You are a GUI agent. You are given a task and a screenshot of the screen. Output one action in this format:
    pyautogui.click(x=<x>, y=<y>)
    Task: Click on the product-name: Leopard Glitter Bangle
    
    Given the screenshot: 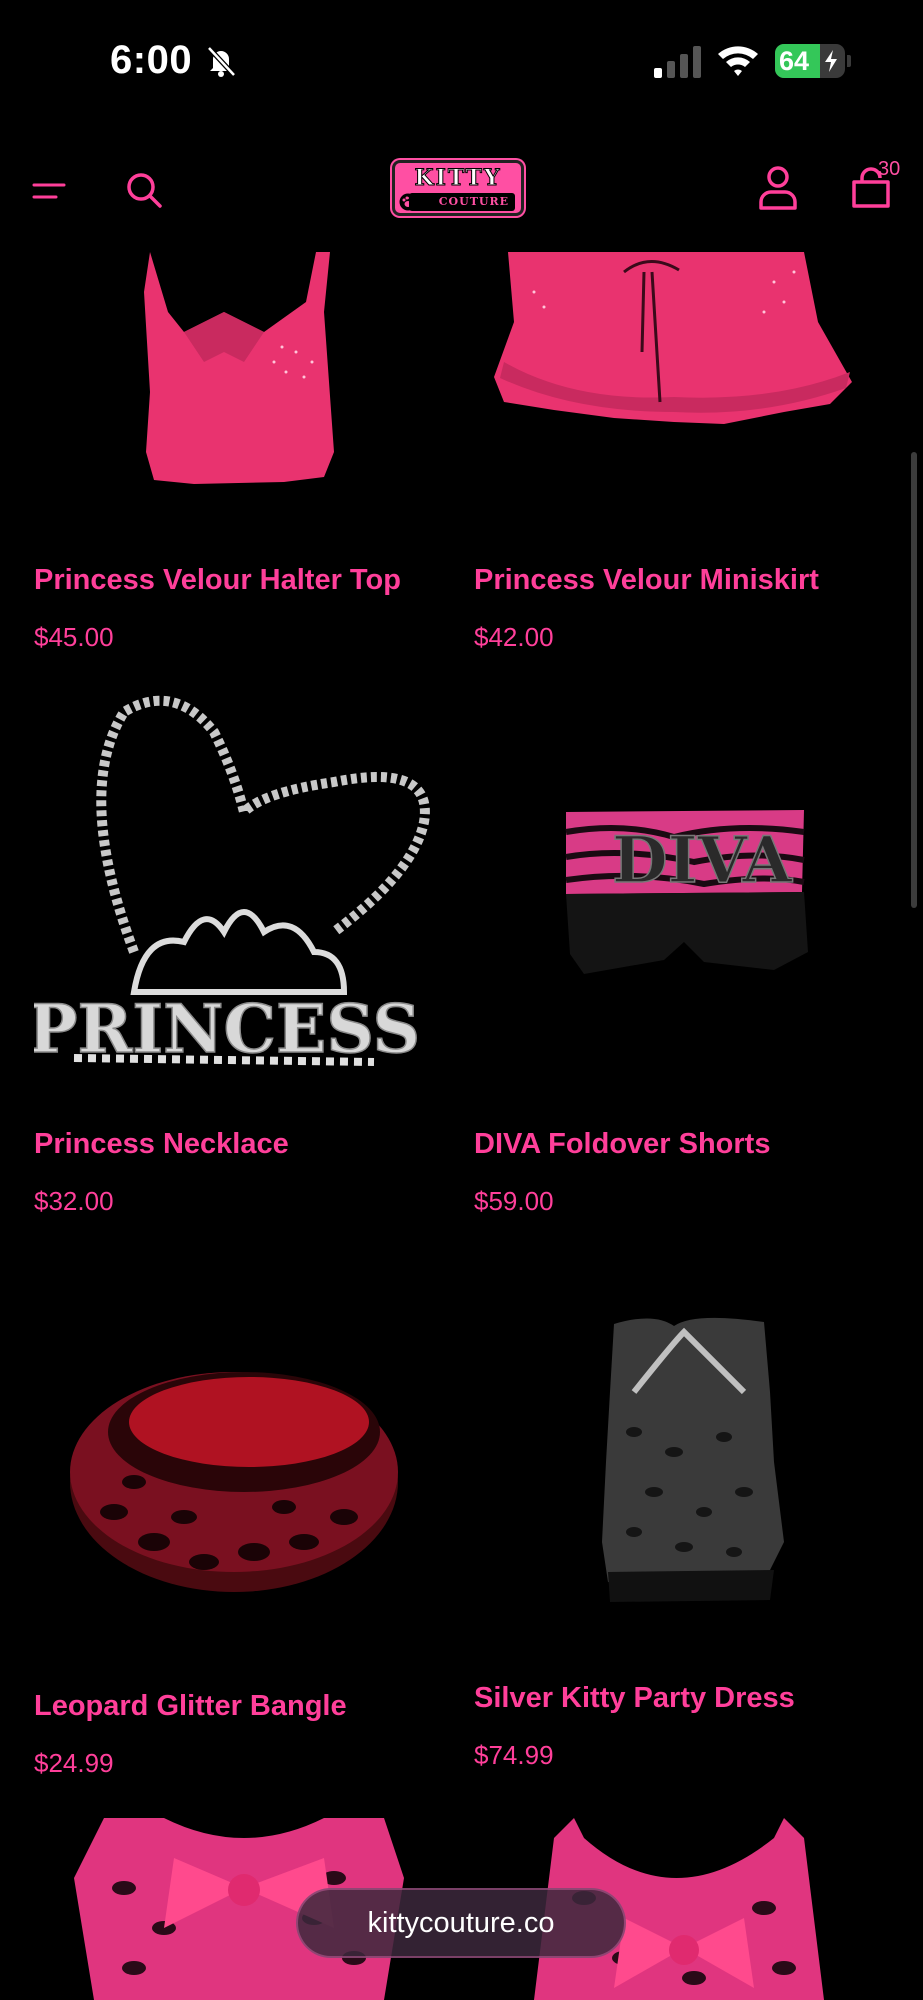 What is the action you would take?
    pyautogui.click(x=190, y=1706)
    